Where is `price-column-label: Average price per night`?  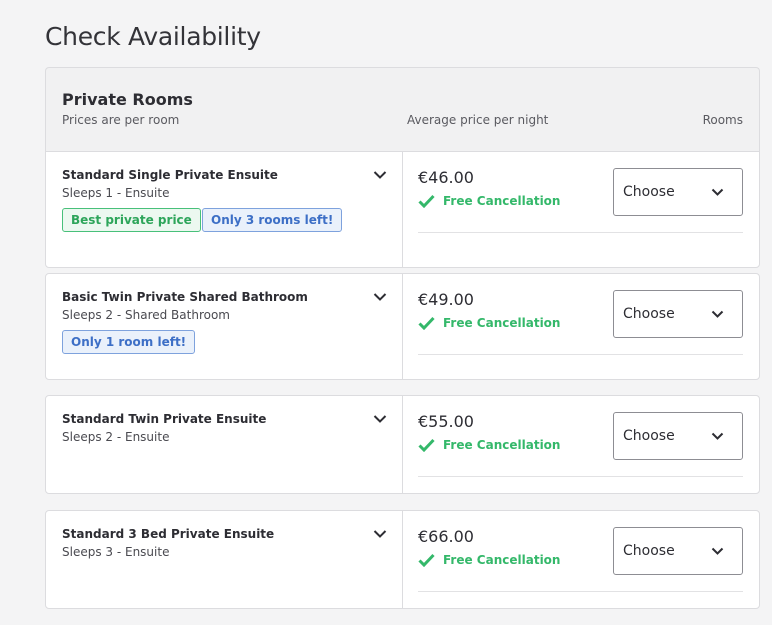
price-column-label: Average price per night is located at coordinates (478, 120).